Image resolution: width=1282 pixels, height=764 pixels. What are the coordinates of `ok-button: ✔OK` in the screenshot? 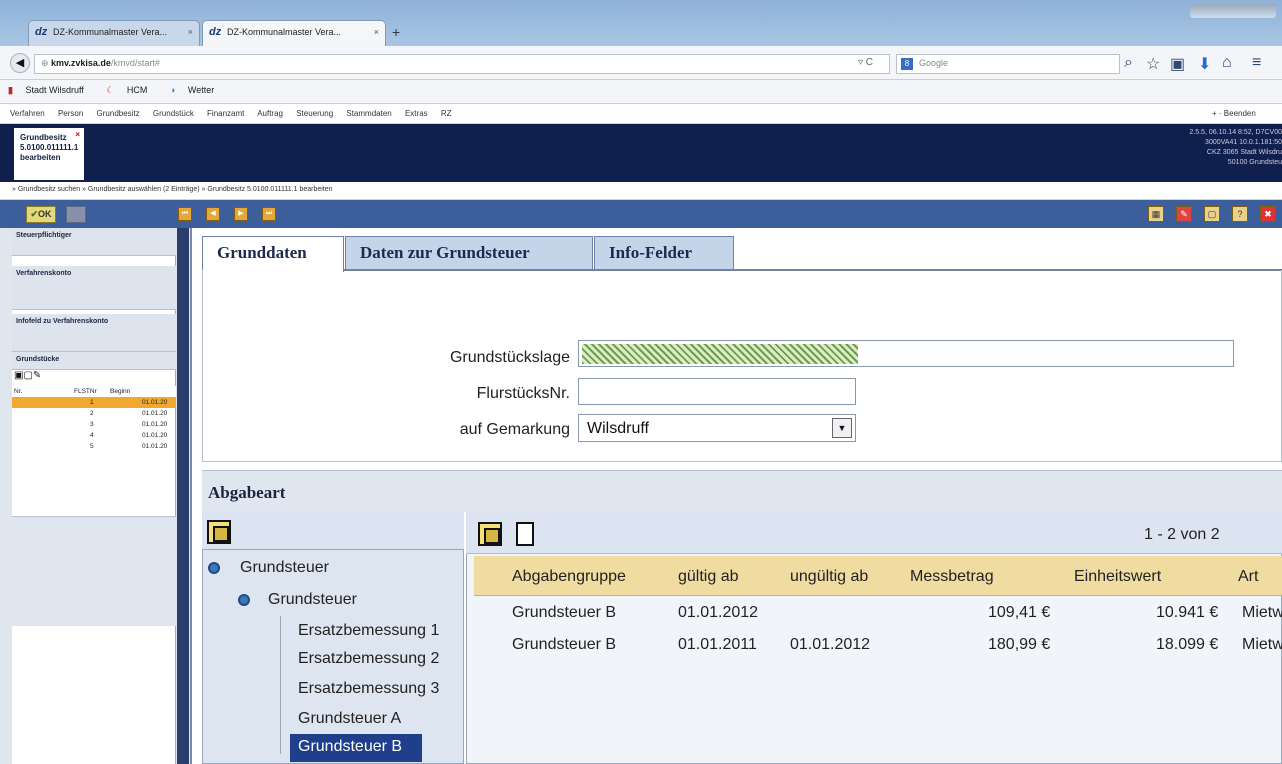 It's located at (41, 214).